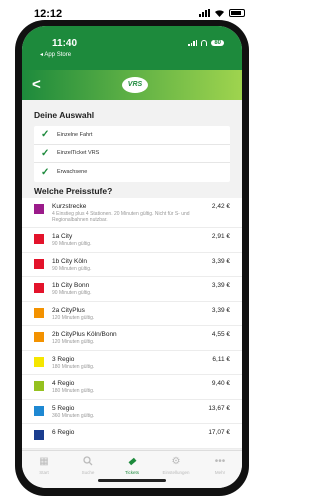 Image resolution: width=320 pixels, height=498 pixels. I want to click on price-level-name: 3 Regio, so click(63, 359).